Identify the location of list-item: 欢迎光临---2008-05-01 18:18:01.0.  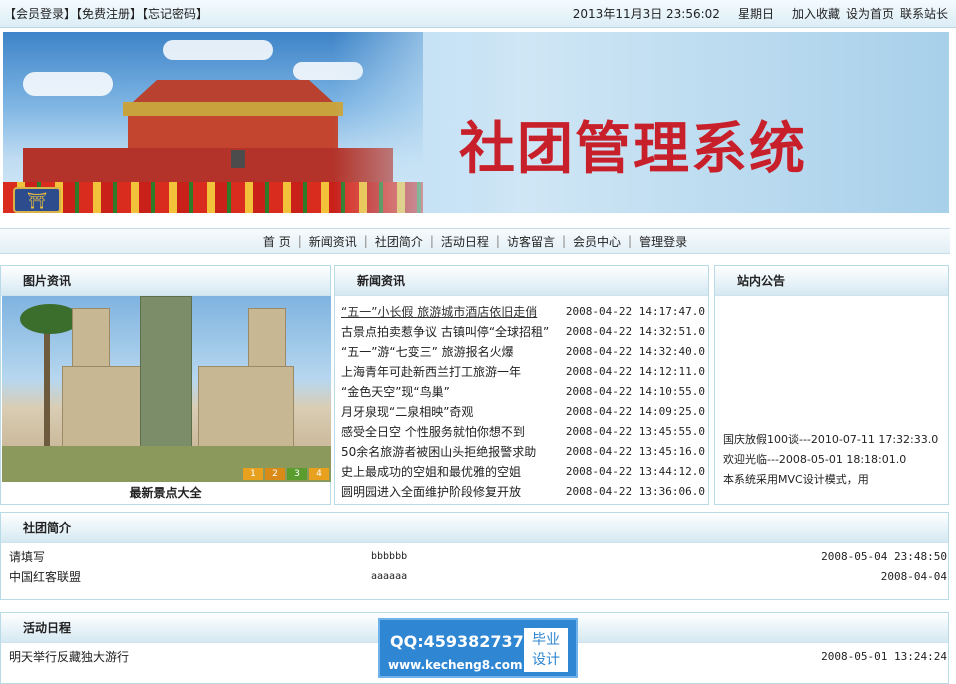
(836, 460).